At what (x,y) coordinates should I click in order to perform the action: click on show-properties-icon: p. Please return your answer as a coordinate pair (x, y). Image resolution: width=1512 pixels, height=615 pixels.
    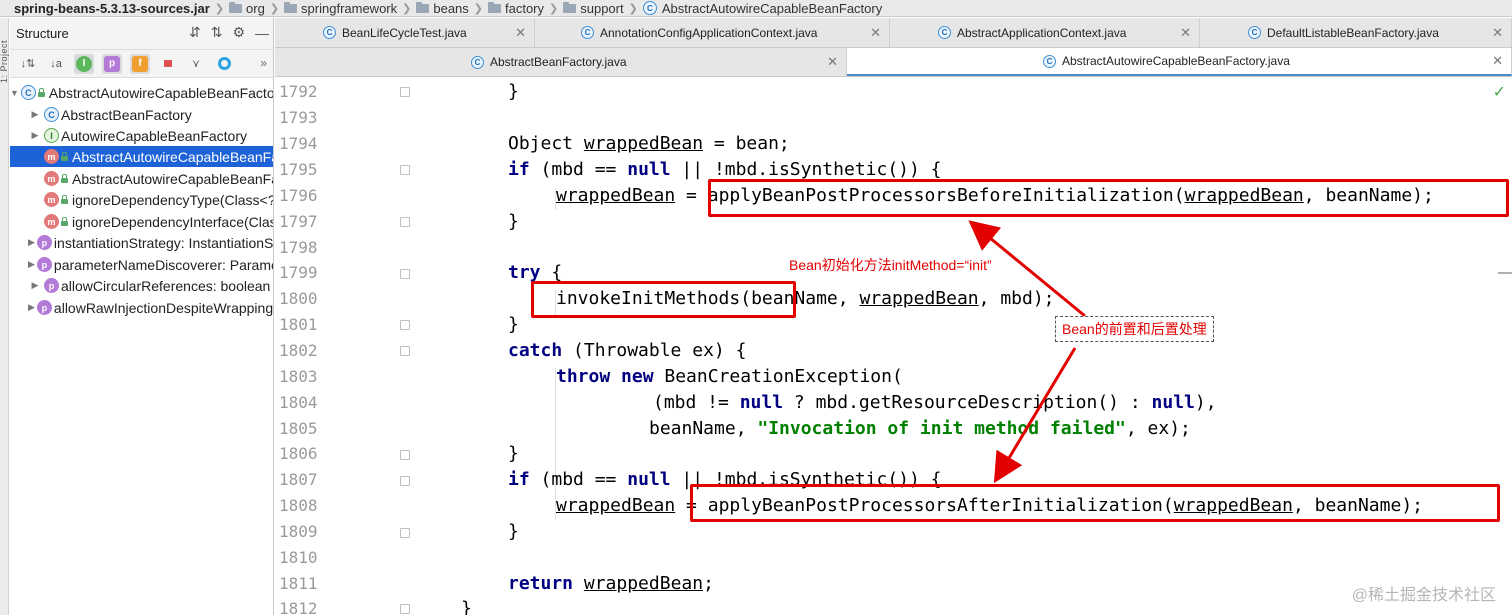
    Looking at the image, I should click on (112, 63).